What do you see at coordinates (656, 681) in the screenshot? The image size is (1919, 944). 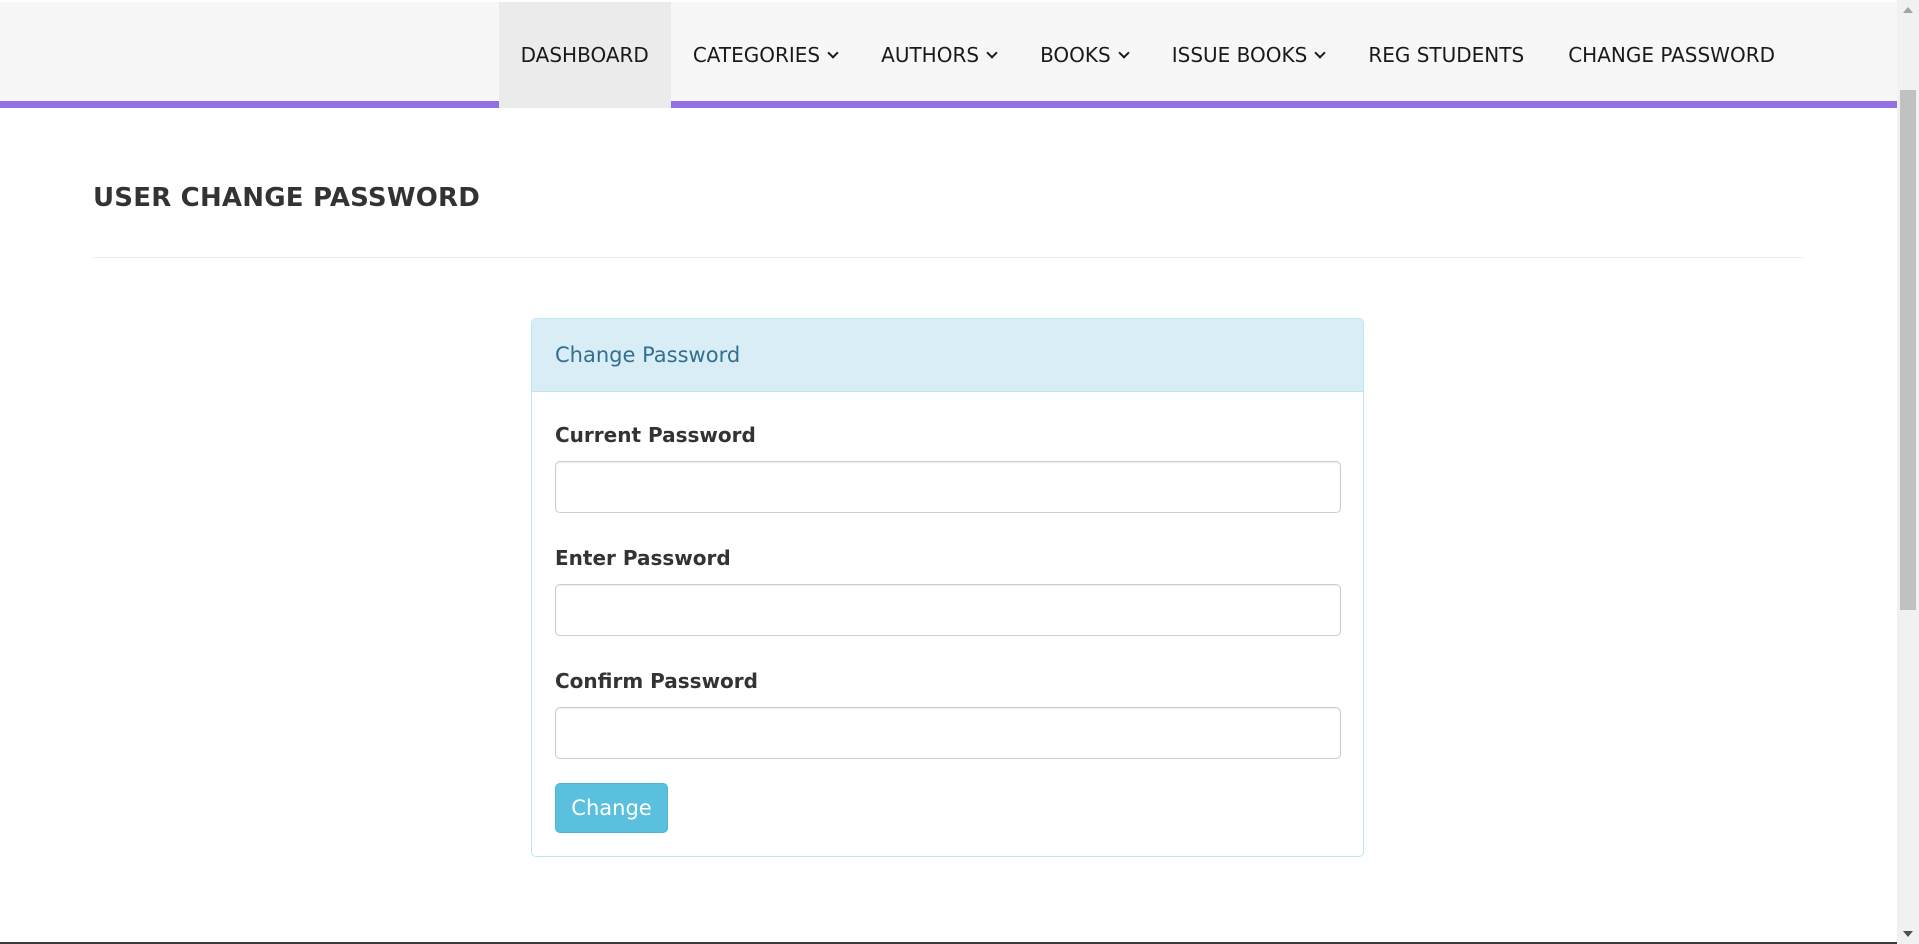 I see `confirm-password-label: Confirm Password` at bounding box center [656, 681].